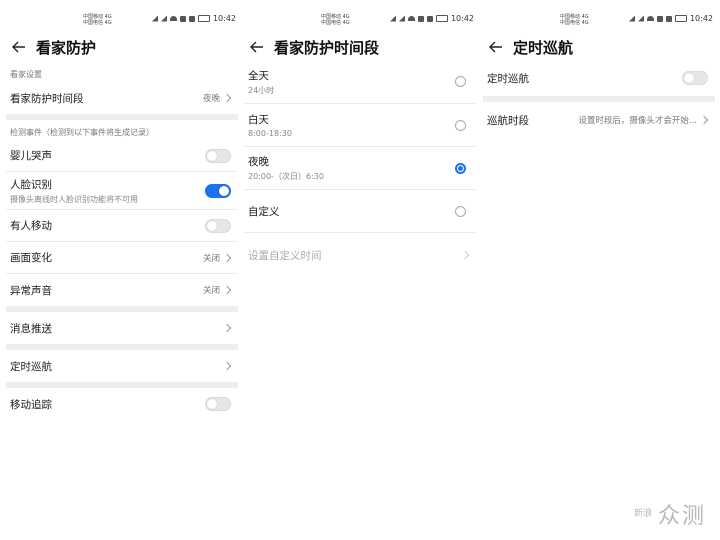 This screenshot has width=720, height=540. What do you see at coordinates (258, 120) in the screenshot?
I see `option-label: 白天` at bounding box center [258, 120].